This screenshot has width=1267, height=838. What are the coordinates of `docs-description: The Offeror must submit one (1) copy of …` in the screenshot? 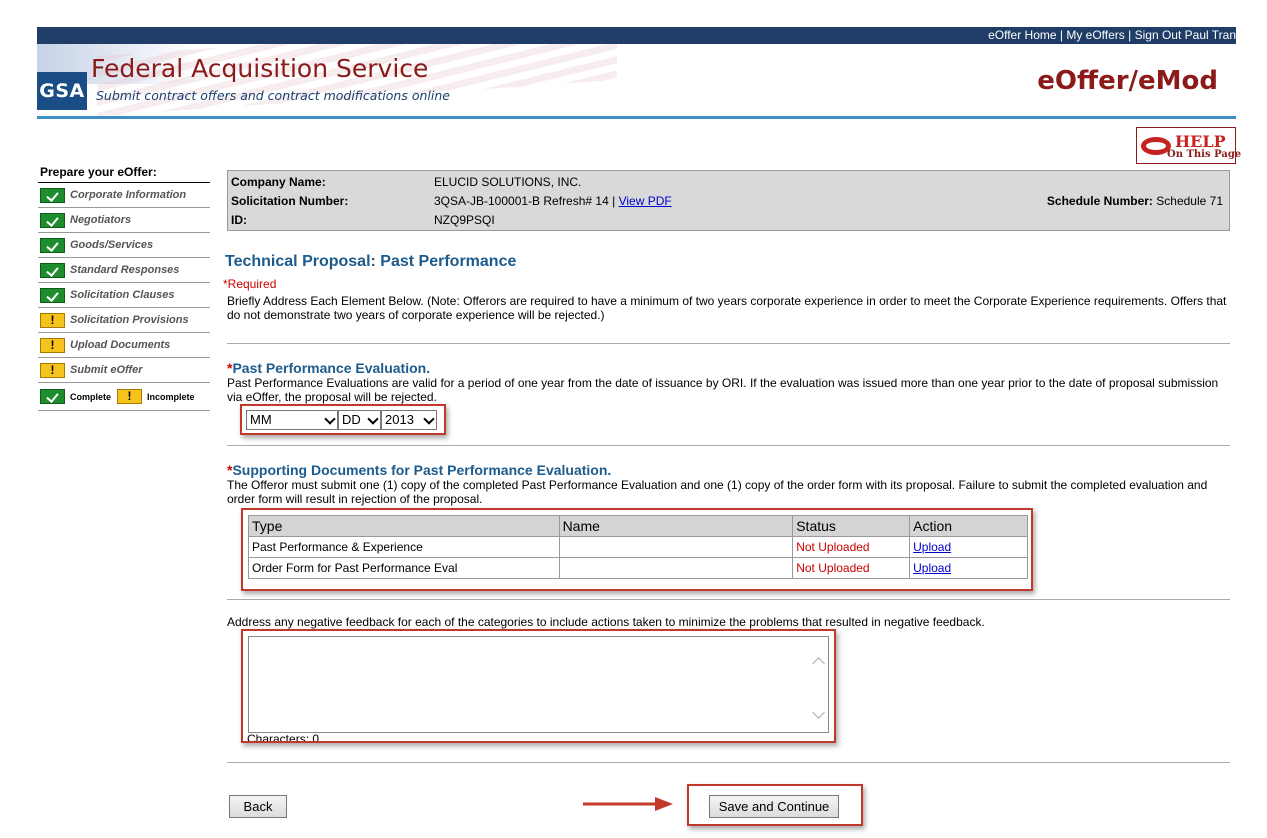 It's located at (717, 492).